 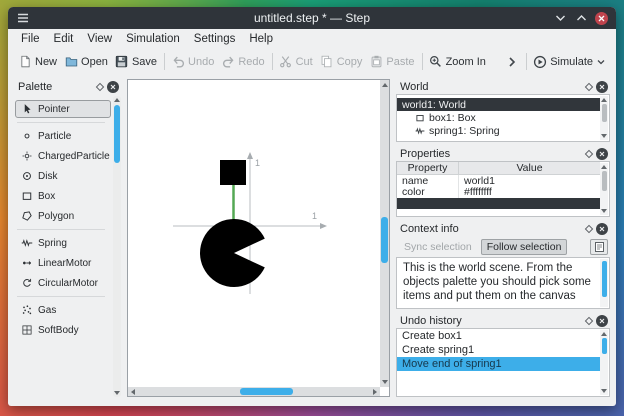 I want to click on properties-scrollbar-thumb, so click(x=604, y=181).